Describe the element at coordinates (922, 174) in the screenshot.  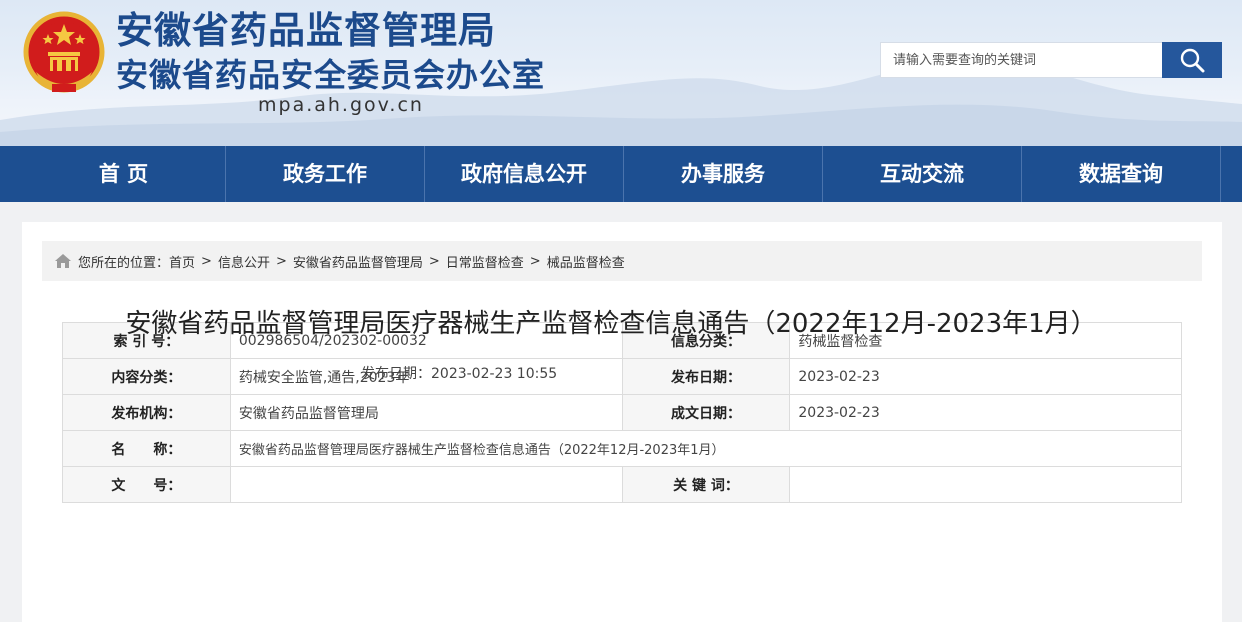
I see `nav-item-interaction: 互动交流` at that location.